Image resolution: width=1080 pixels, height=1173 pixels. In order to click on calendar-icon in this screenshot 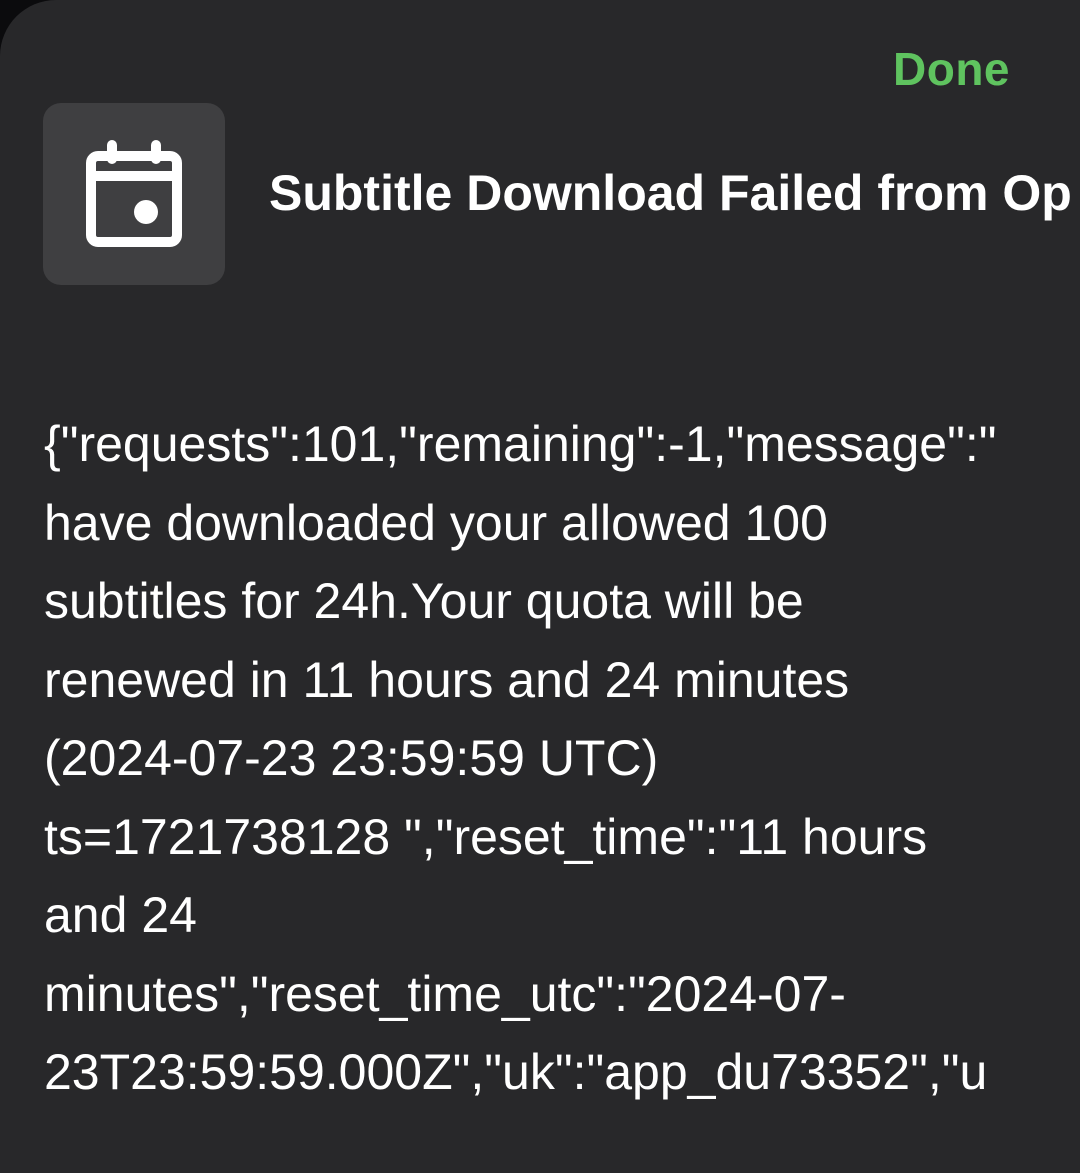, I will do `click(134, 193)`.